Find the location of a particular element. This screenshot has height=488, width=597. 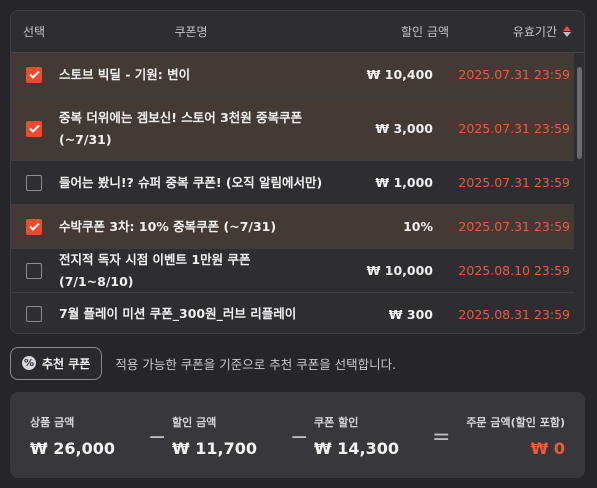

discount-amount-value: ₩ 11,700 is located at coordinates (214, 448).